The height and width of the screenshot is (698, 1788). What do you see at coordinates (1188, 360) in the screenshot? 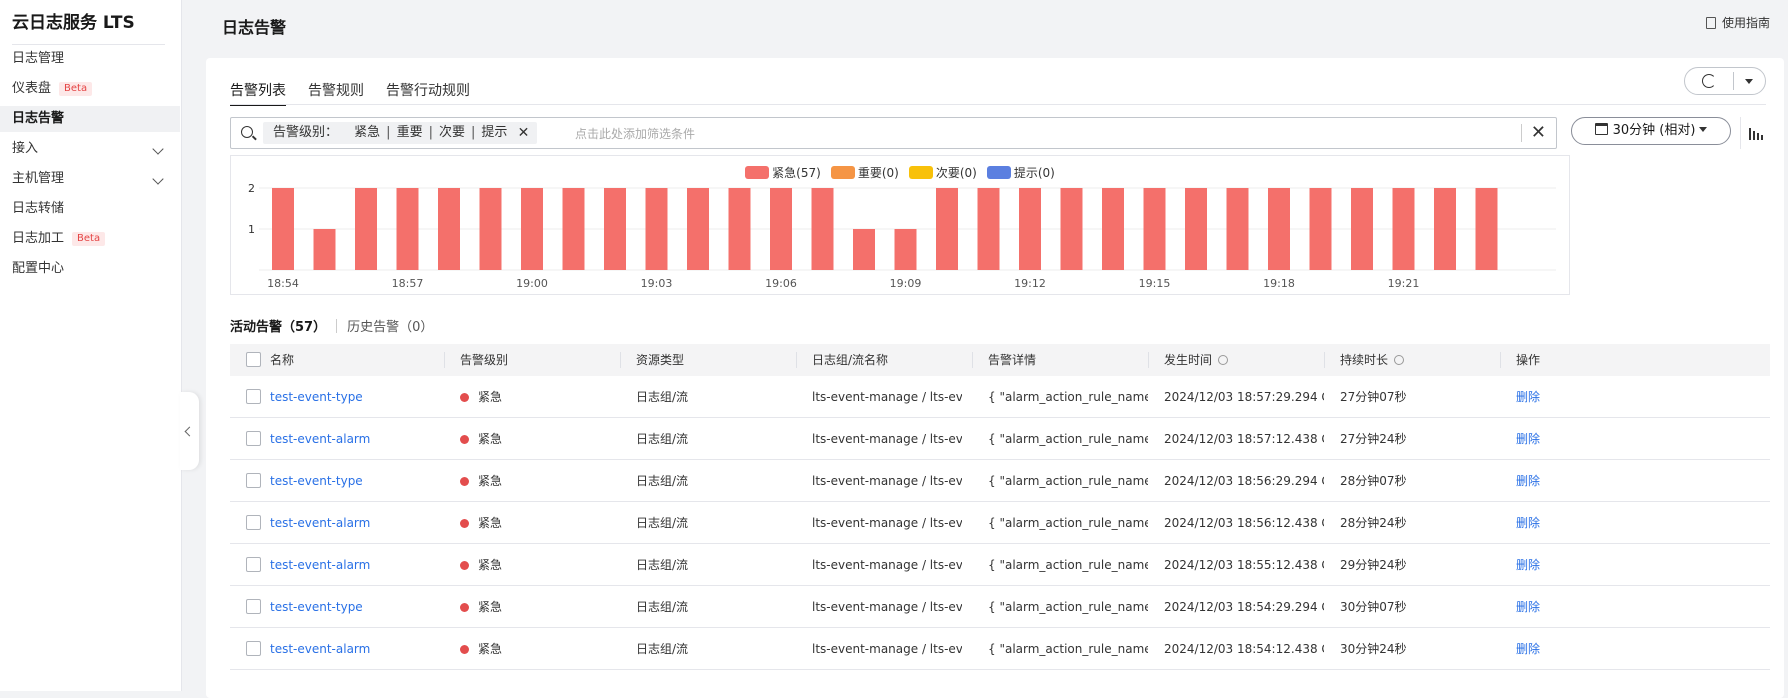
I see `col-time: 发生时间` at bounding box center [1188, 360].